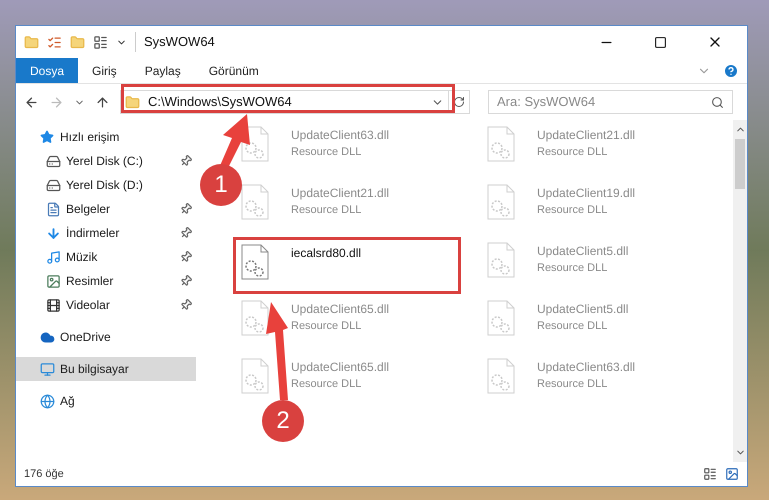 This screenshot has height=500, width=769. I want to click on sidebar-item: Yerel Disk (C:), so click(106, 161).